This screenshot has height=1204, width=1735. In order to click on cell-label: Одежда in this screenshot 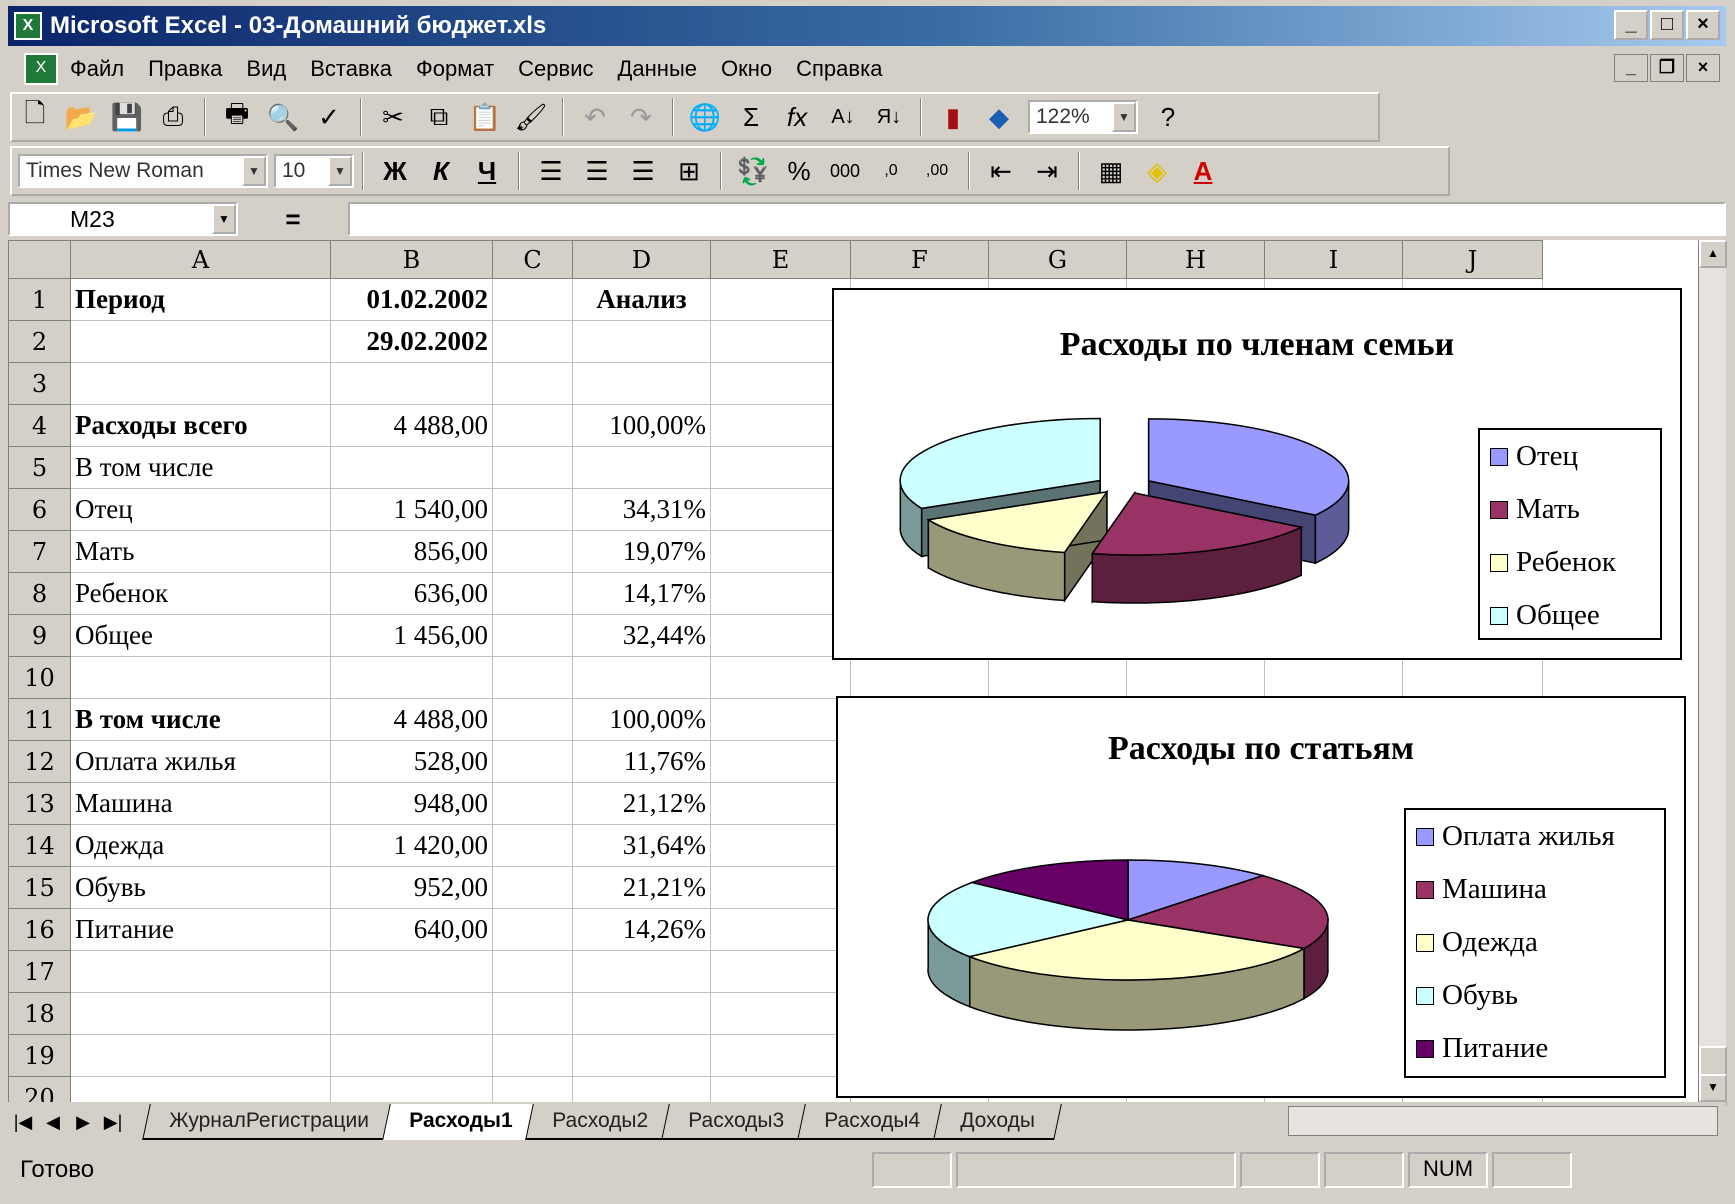, I will do `click(200, 845)`.